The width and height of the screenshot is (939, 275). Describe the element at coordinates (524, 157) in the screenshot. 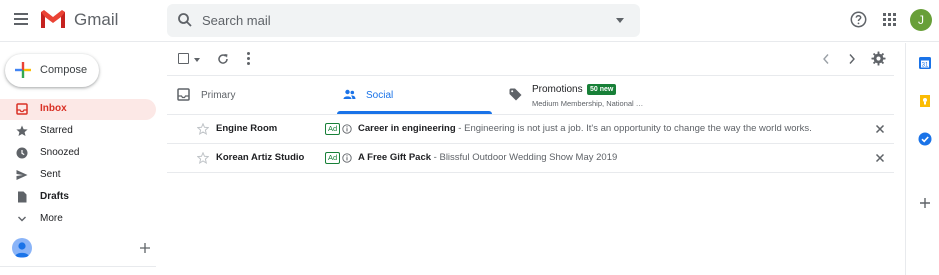

I see `email-snippet: - Blissful Outdoor Wedding Show May 2019` at that location.